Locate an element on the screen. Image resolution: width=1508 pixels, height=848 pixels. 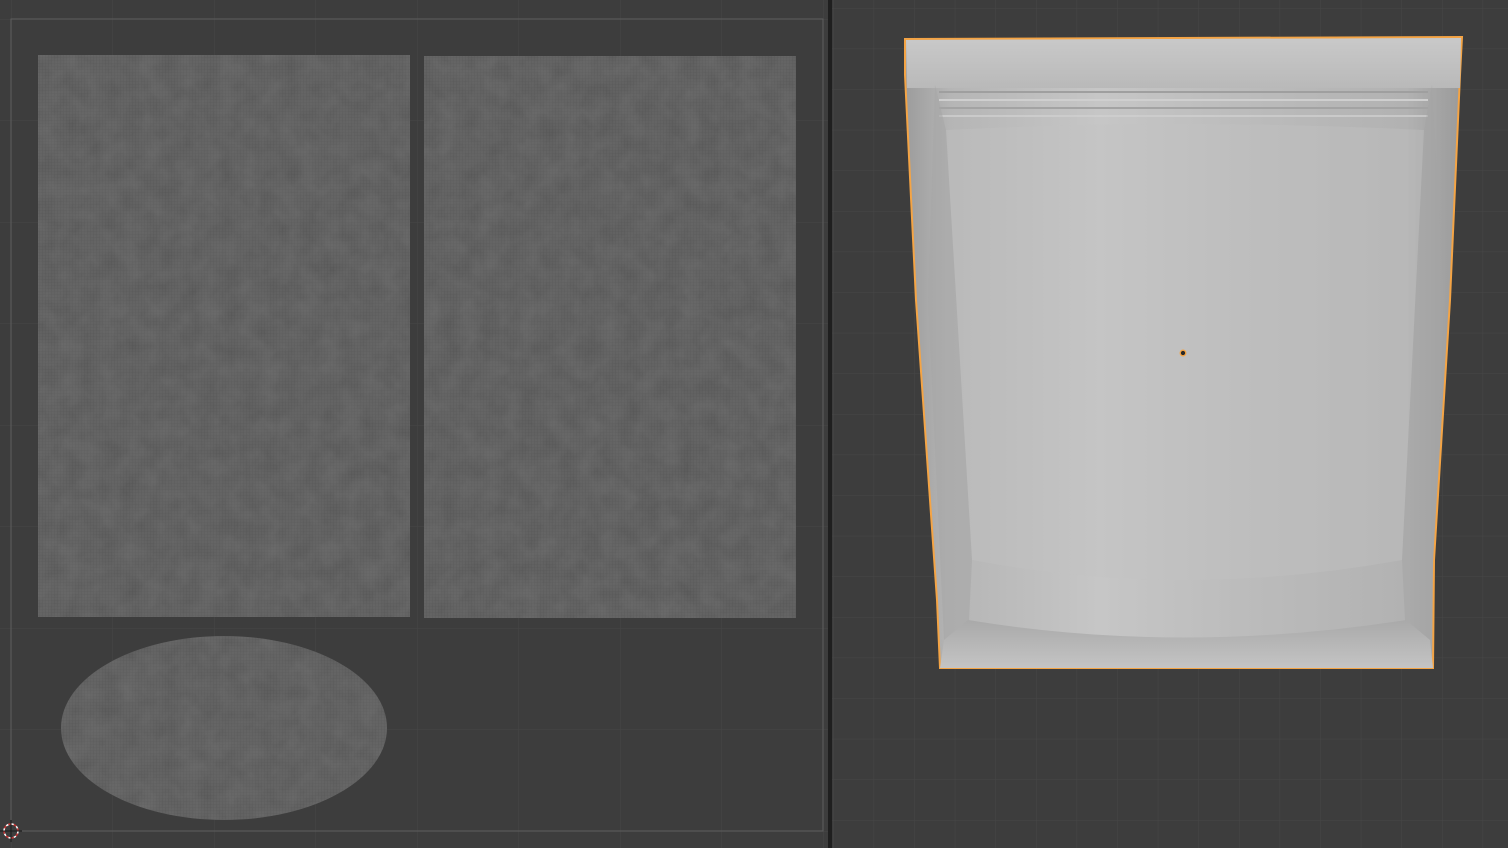
object-origin-icon is located at coordinates (1183, 353).